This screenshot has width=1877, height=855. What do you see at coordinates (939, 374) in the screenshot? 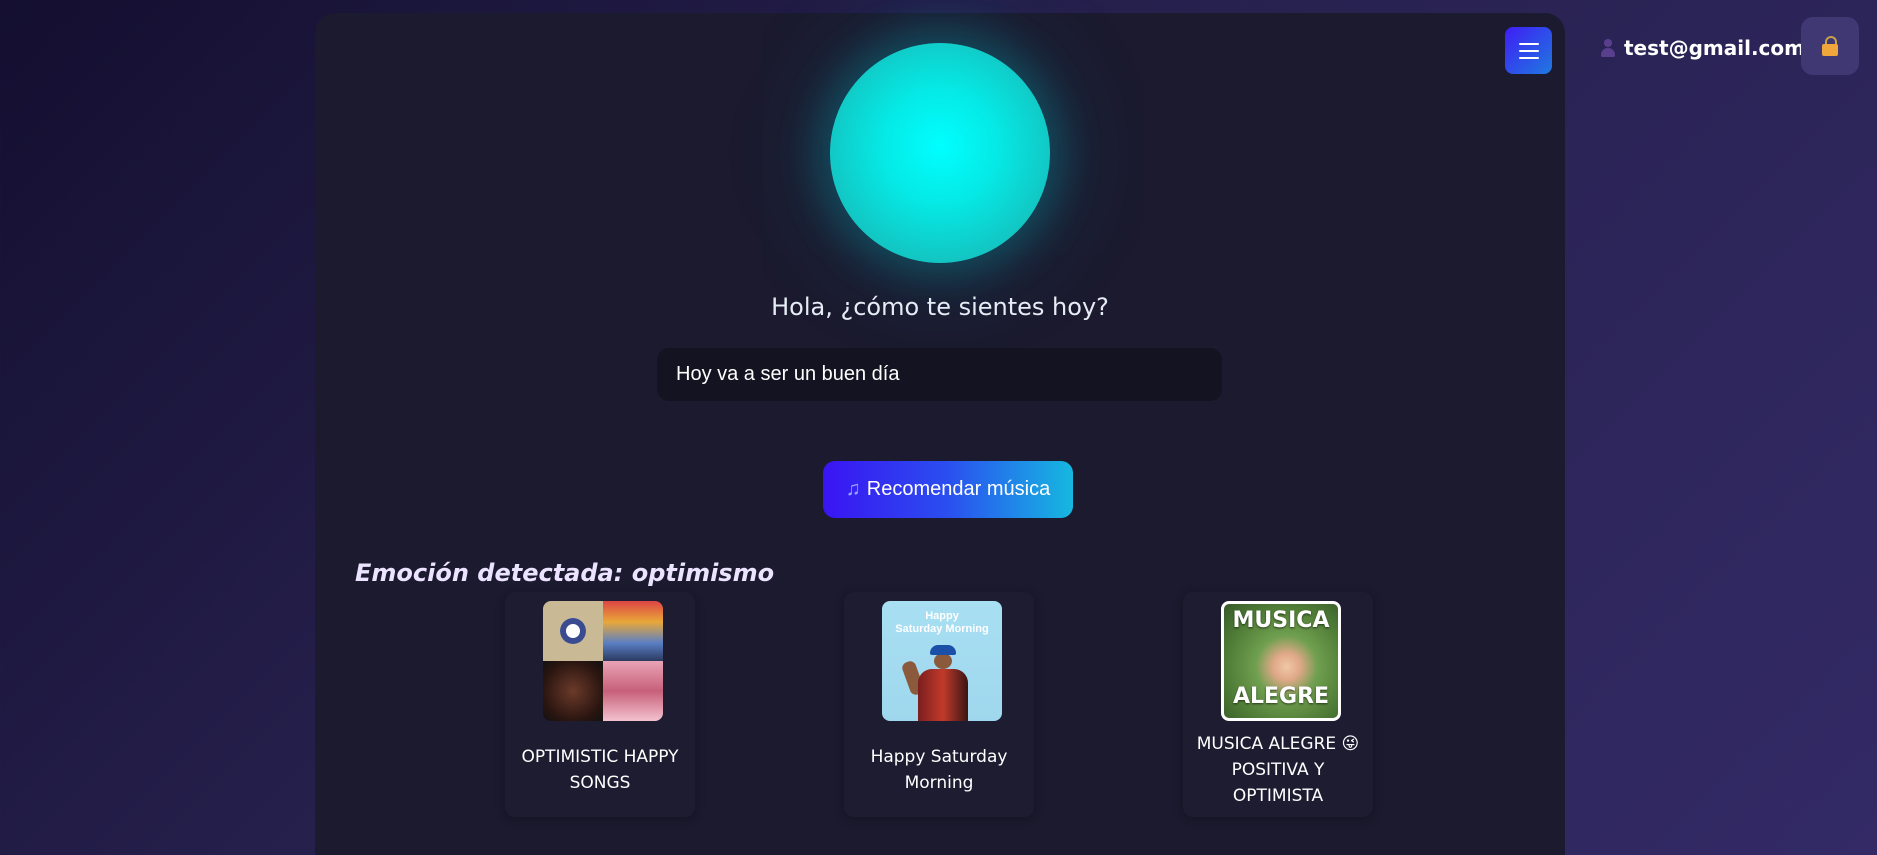
I see `mood-input` at bounding box center [939, 374].